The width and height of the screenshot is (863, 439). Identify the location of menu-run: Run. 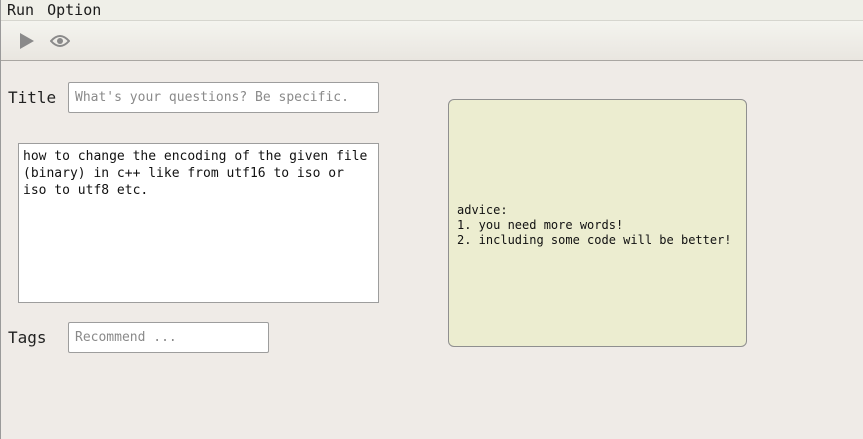
(21, 10).